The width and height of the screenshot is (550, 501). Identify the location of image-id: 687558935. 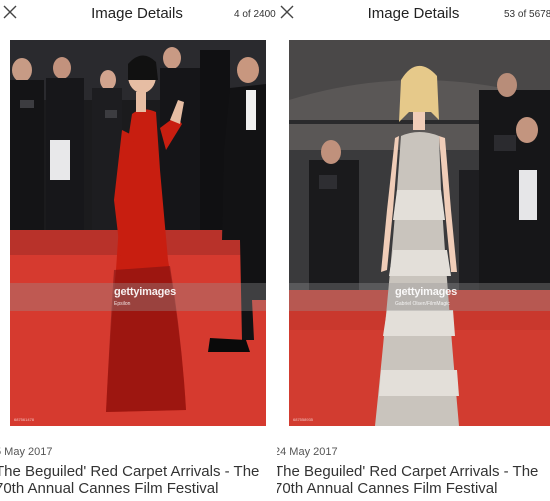
(303, 419).